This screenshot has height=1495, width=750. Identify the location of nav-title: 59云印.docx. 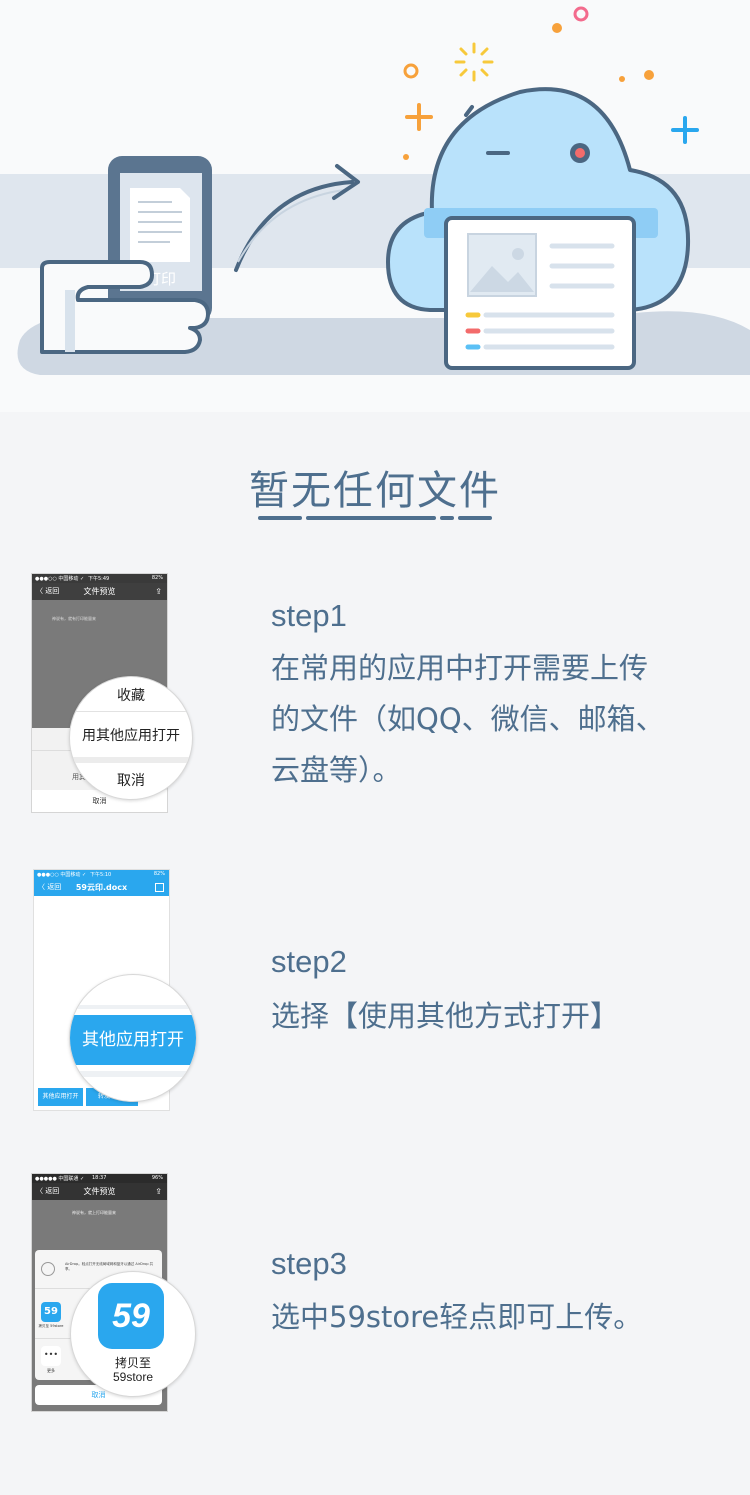
(101, 887).